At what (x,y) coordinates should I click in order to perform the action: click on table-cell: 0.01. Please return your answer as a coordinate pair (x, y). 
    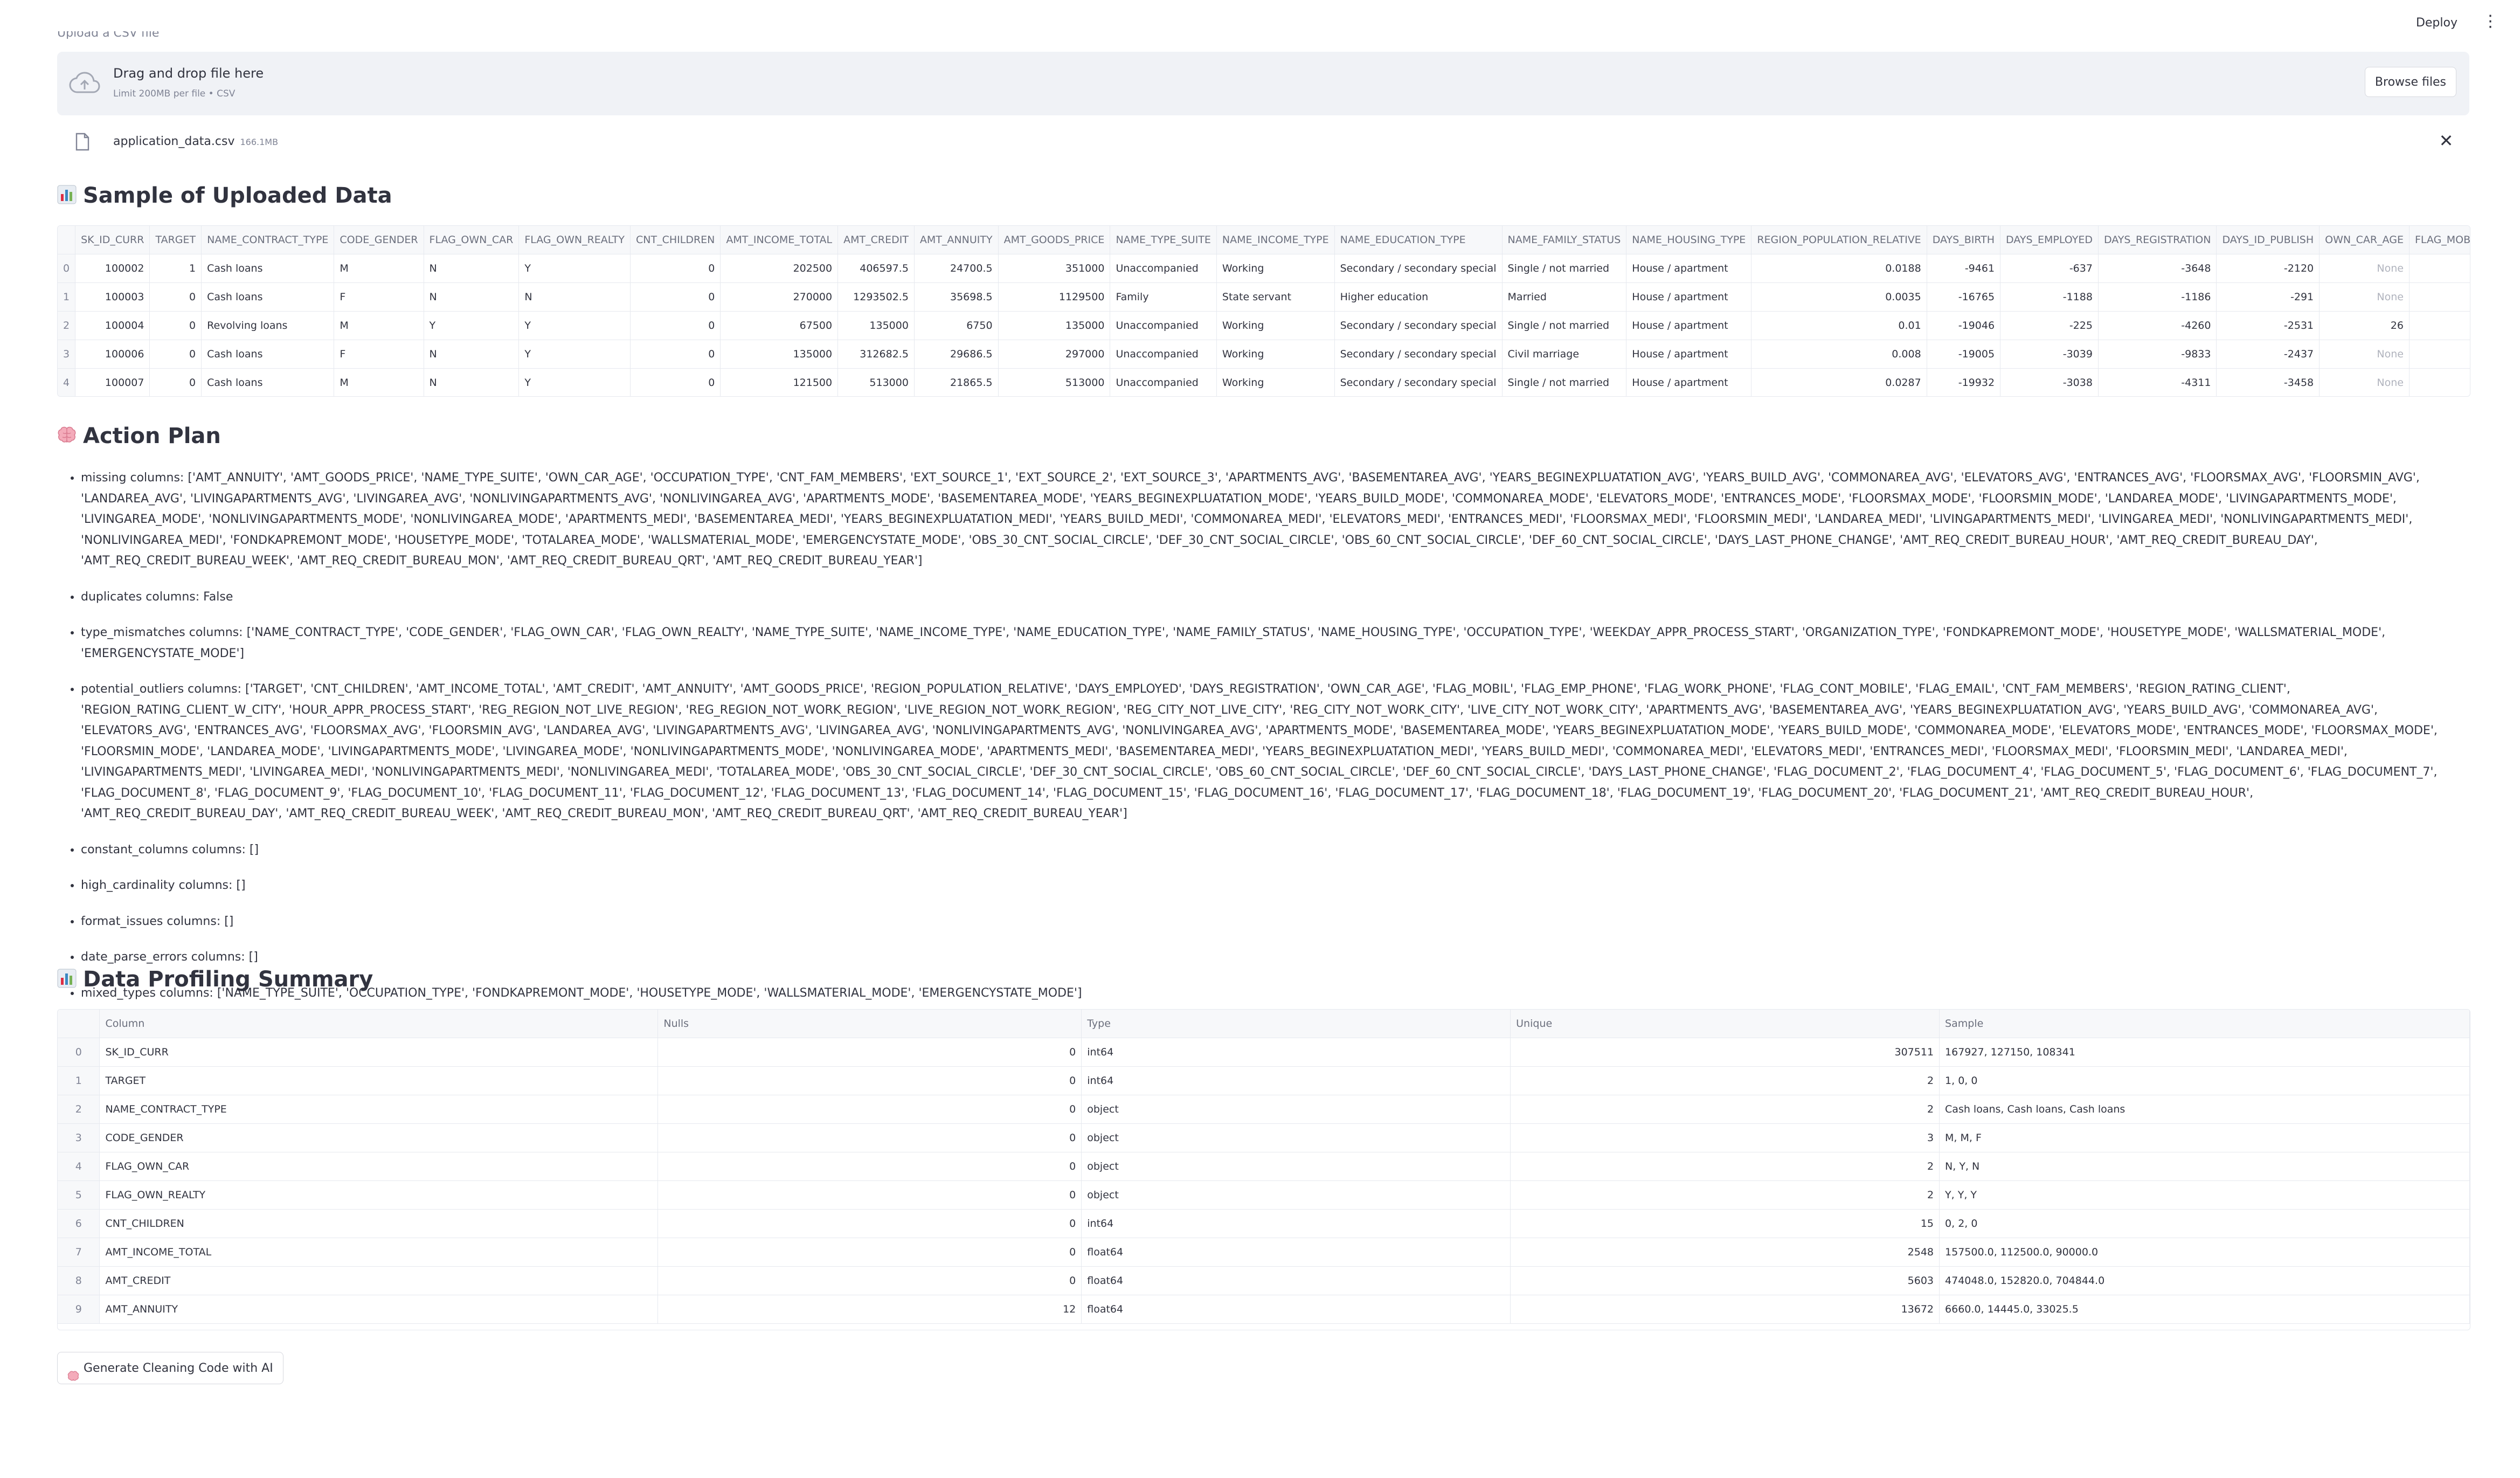
    Looking at the image, I should click on (1839, 325).